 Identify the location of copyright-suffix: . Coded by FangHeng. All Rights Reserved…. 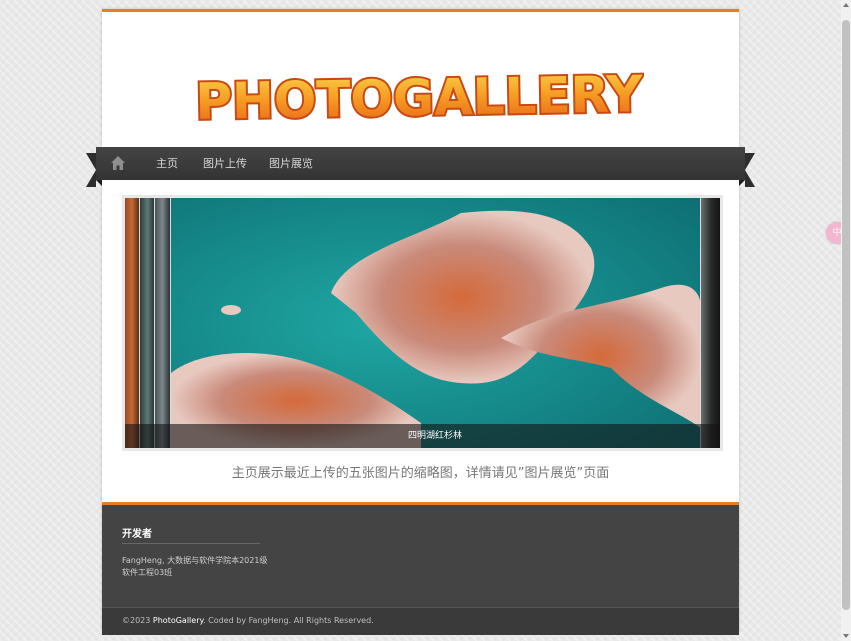
(288, 620).